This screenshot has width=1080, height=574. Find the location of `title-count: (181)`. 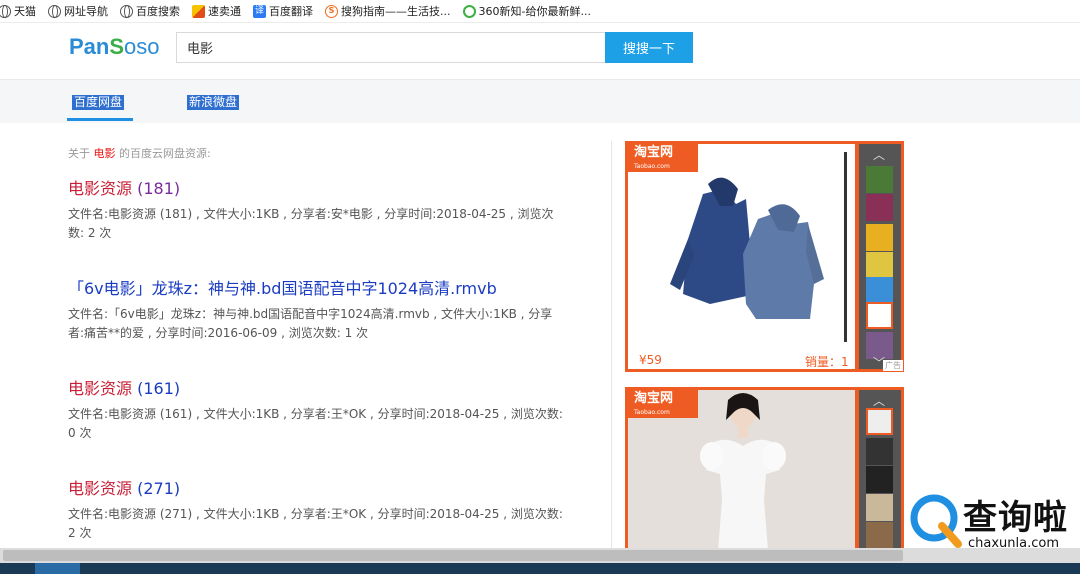

title-count: (181) is located at coordinates (159, 188).